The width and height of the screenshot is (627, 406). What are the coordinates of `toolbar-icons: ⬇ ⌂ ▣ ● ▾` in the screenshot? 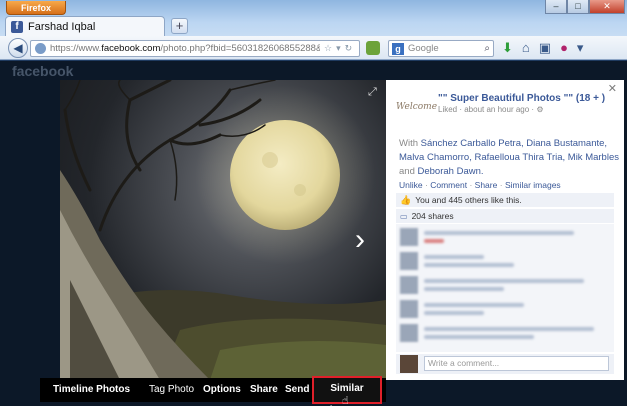 It's located at (542, 48).